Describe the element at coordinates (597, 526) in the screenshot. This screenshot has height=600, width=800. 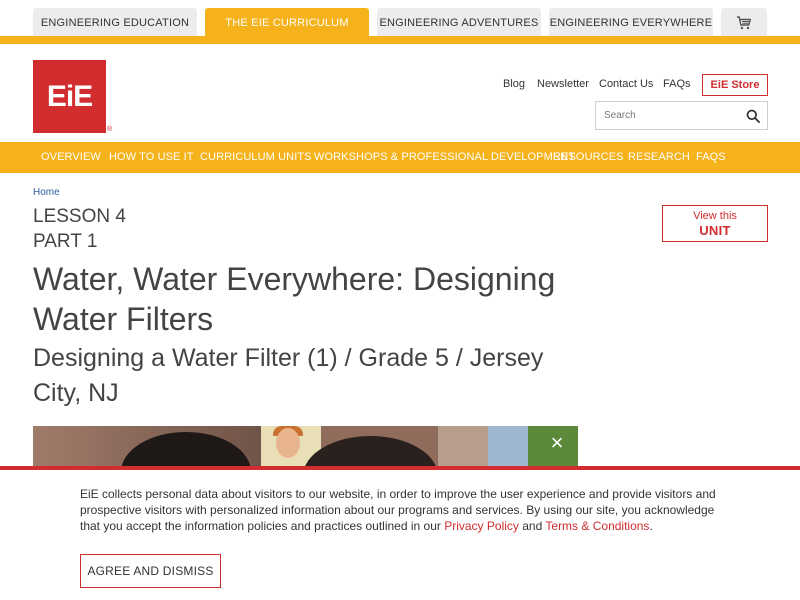
I see `terms-conditions-link: Terms & Conditions` at that location.